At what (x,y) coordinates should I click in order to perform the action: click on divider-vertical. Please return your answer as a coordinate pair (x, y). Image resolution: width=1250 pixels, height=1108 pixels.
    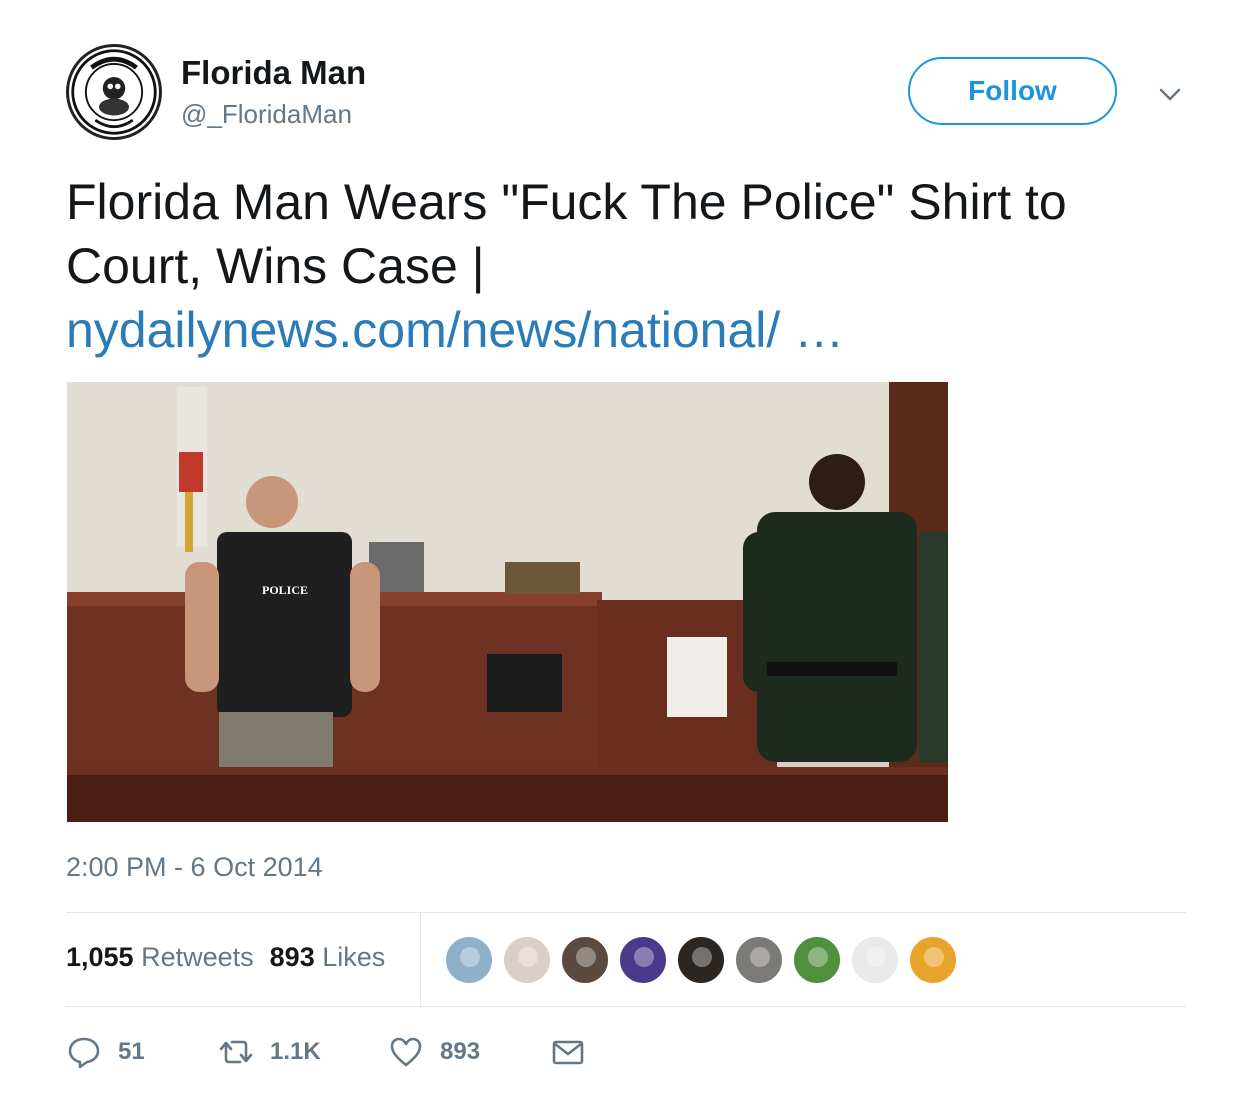
    Looking at the image, I should click on (420, 960).